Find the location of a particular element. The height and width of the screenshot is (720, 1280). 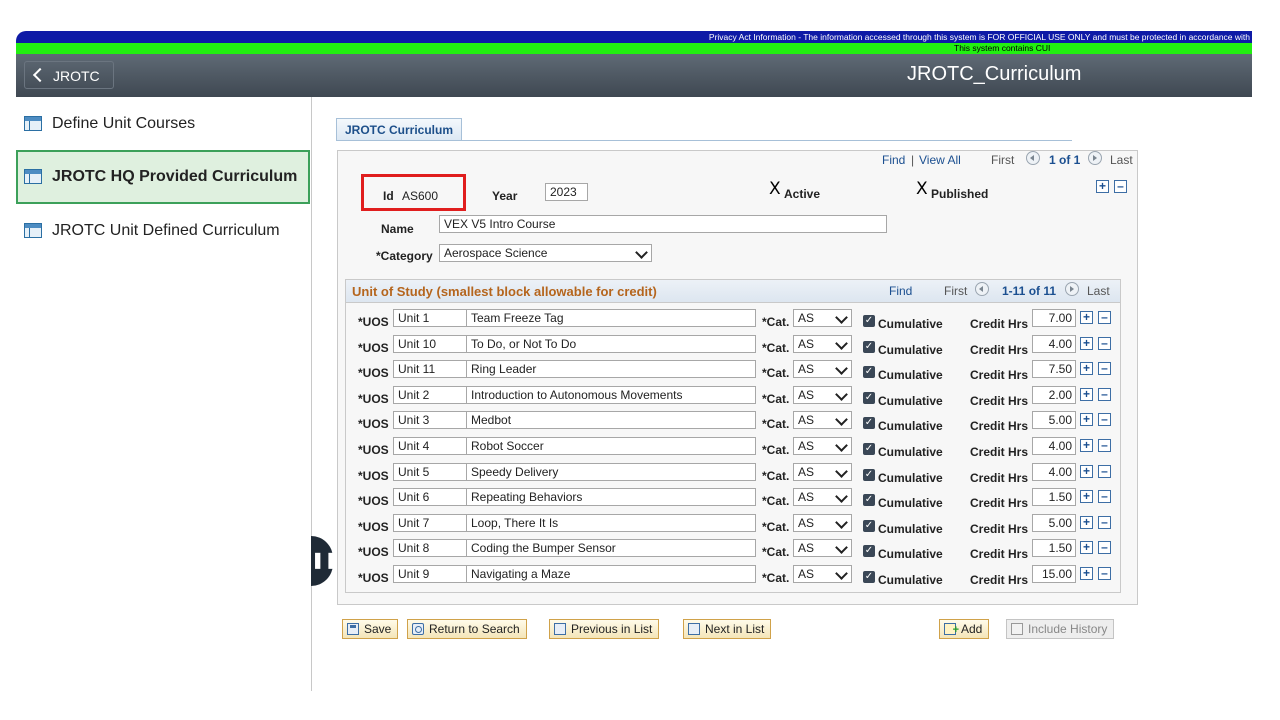

uos-field: Unit 9 is located at coordinates (430, 574).